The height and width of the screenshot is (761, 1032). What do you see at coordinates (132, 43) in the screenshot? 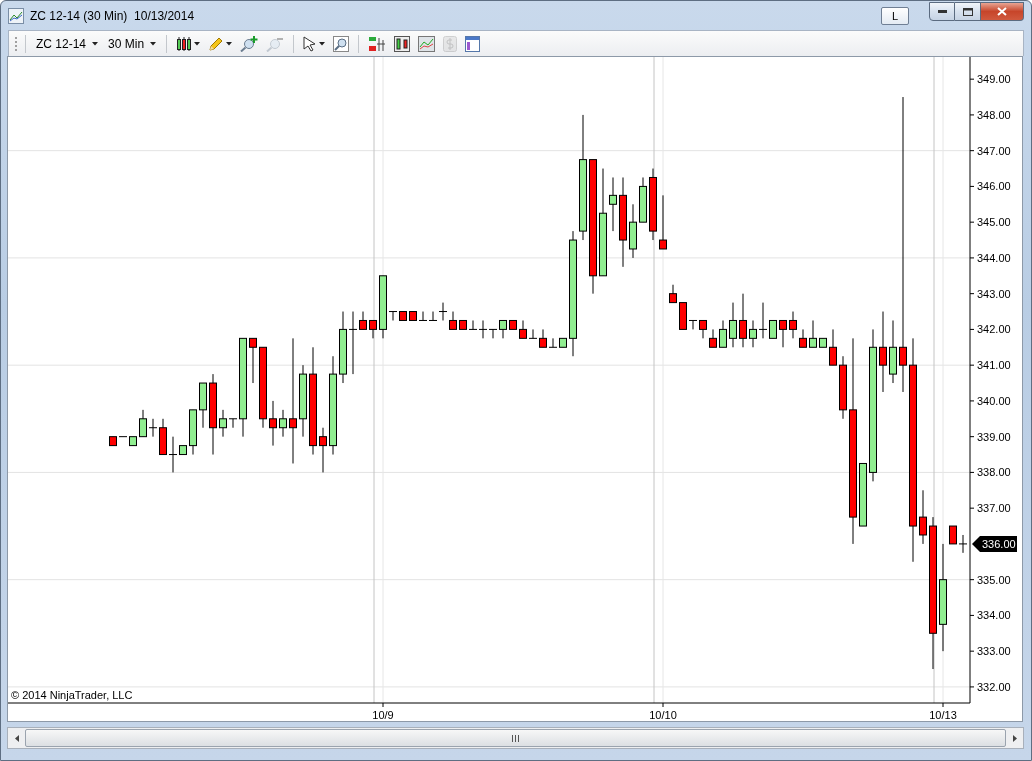
I see `interval-dropdown: 30 Min` at bounding box center [132, 43].